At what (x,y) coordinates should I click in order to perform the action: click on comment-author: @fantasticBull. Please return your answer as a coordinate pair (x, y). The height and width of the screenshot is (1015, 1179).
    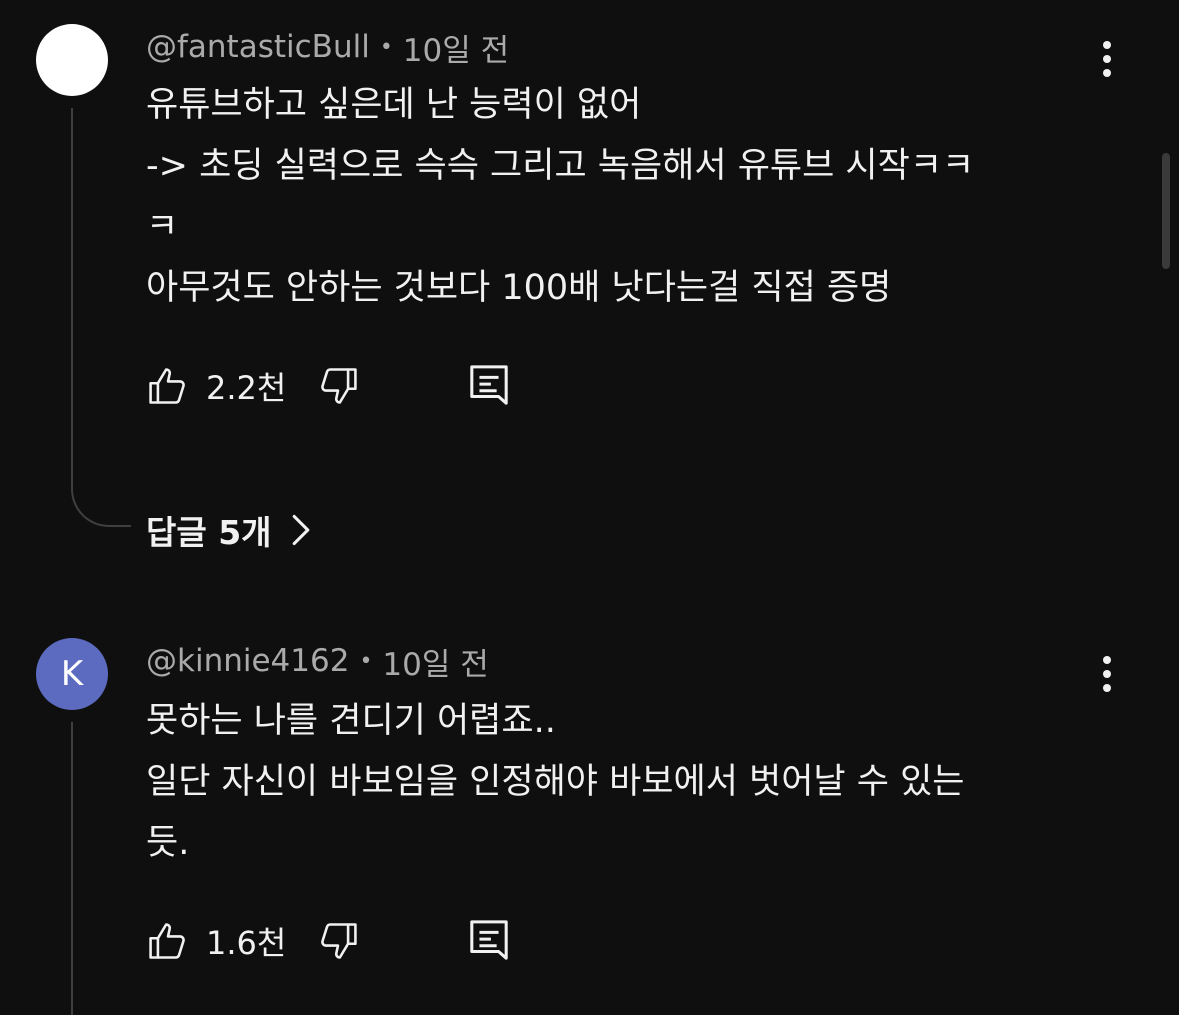
    Looking at the image, I should click on (258, 47).